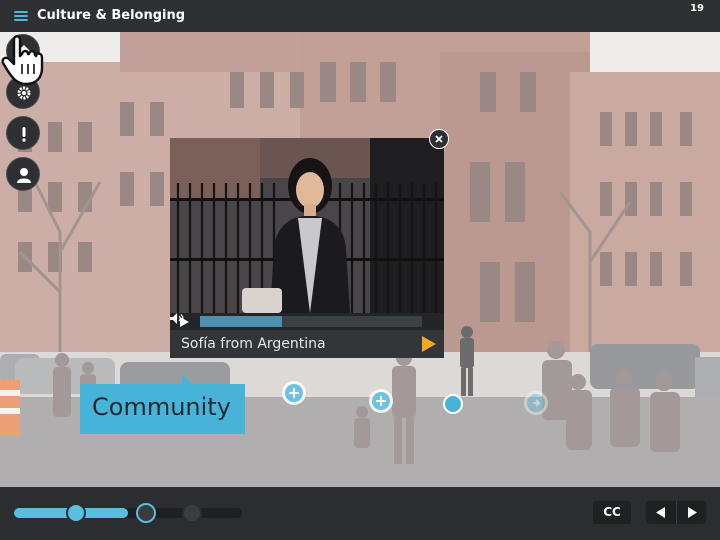 The image size is (720, 540). What do you see at coordinates (111, 15) in the screenshot?
I see `app-title: Culture & Belonging` at bounding box center [111, 15].